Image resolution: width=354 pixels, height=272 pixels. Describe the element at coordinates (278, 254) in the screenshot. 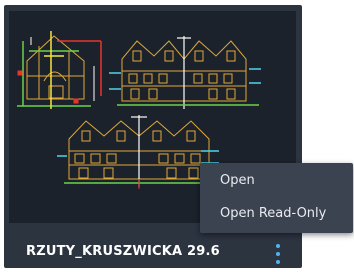

I see `vertical-ellipsis-icon` at that location.